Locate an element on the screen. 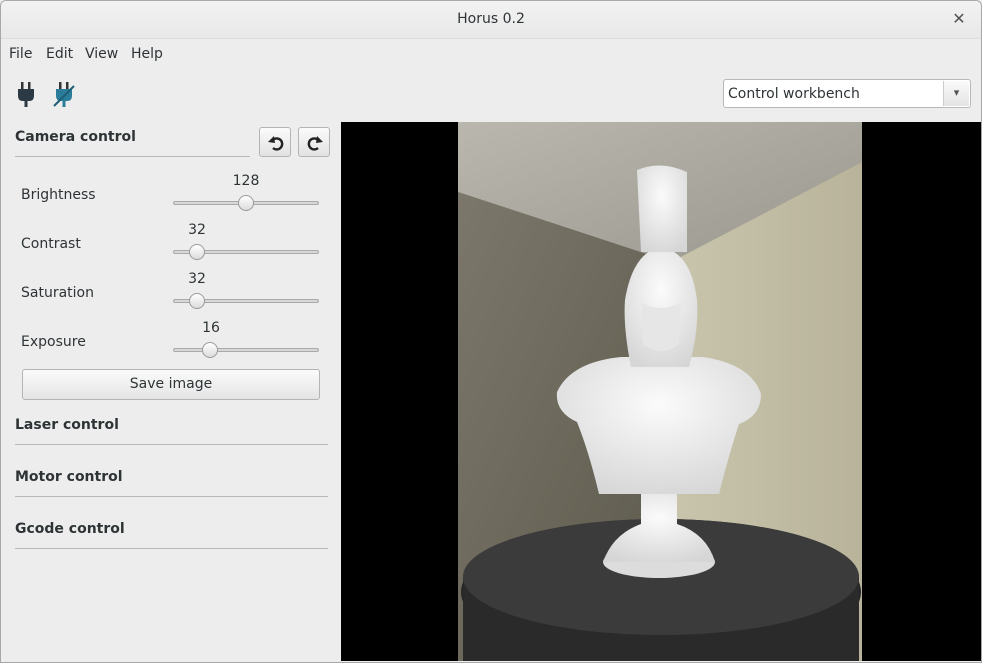 The width and height of the screenshot is (982, 663). save-image-button: Save image is located at coordinates (171, 384).